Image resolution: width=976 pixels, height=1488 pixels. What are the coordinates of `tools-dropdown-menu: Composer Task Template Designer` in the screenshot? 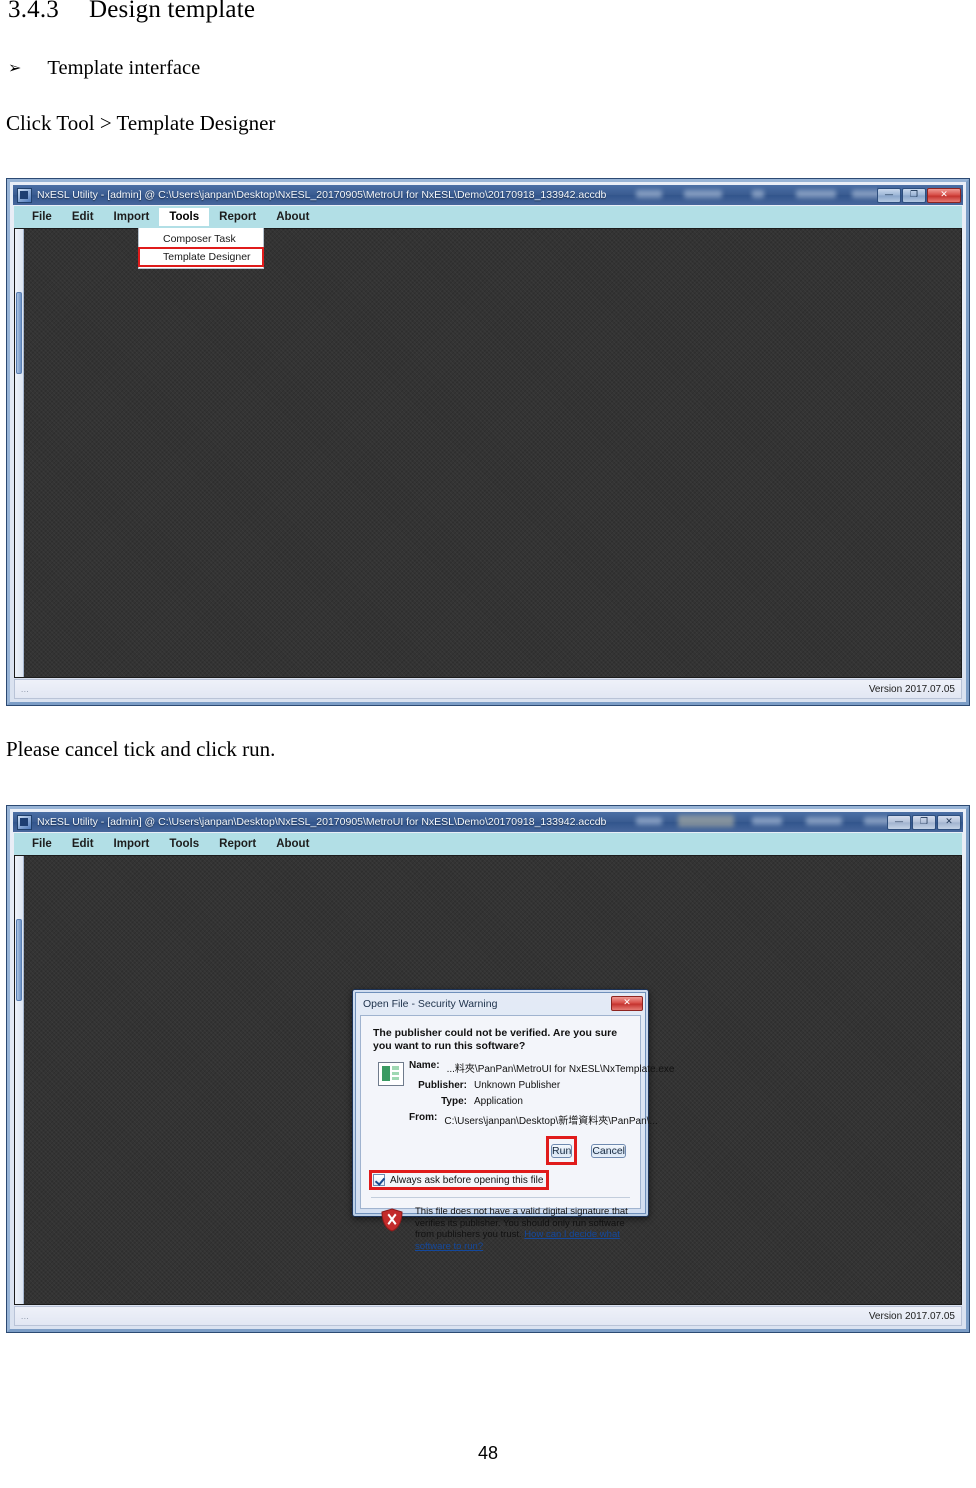 It's located at (201, 248).